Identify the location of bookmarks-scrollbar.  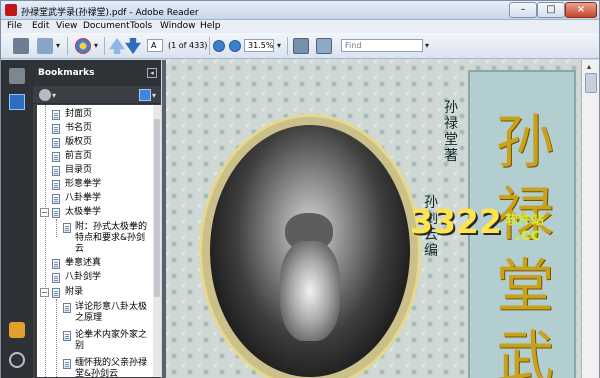
(157, 241).